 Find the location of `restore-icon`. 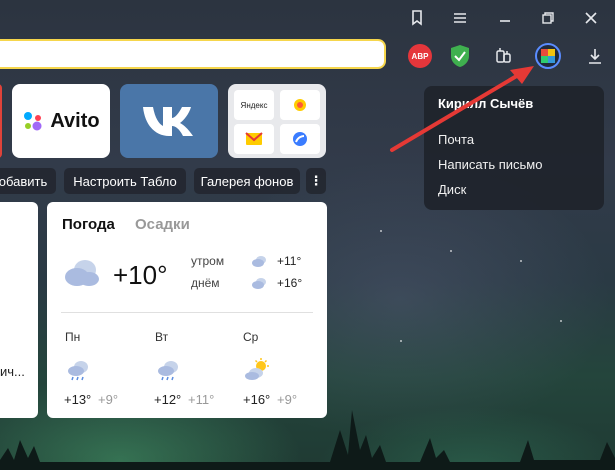

restore-icon is located at coordinates (548, 18).